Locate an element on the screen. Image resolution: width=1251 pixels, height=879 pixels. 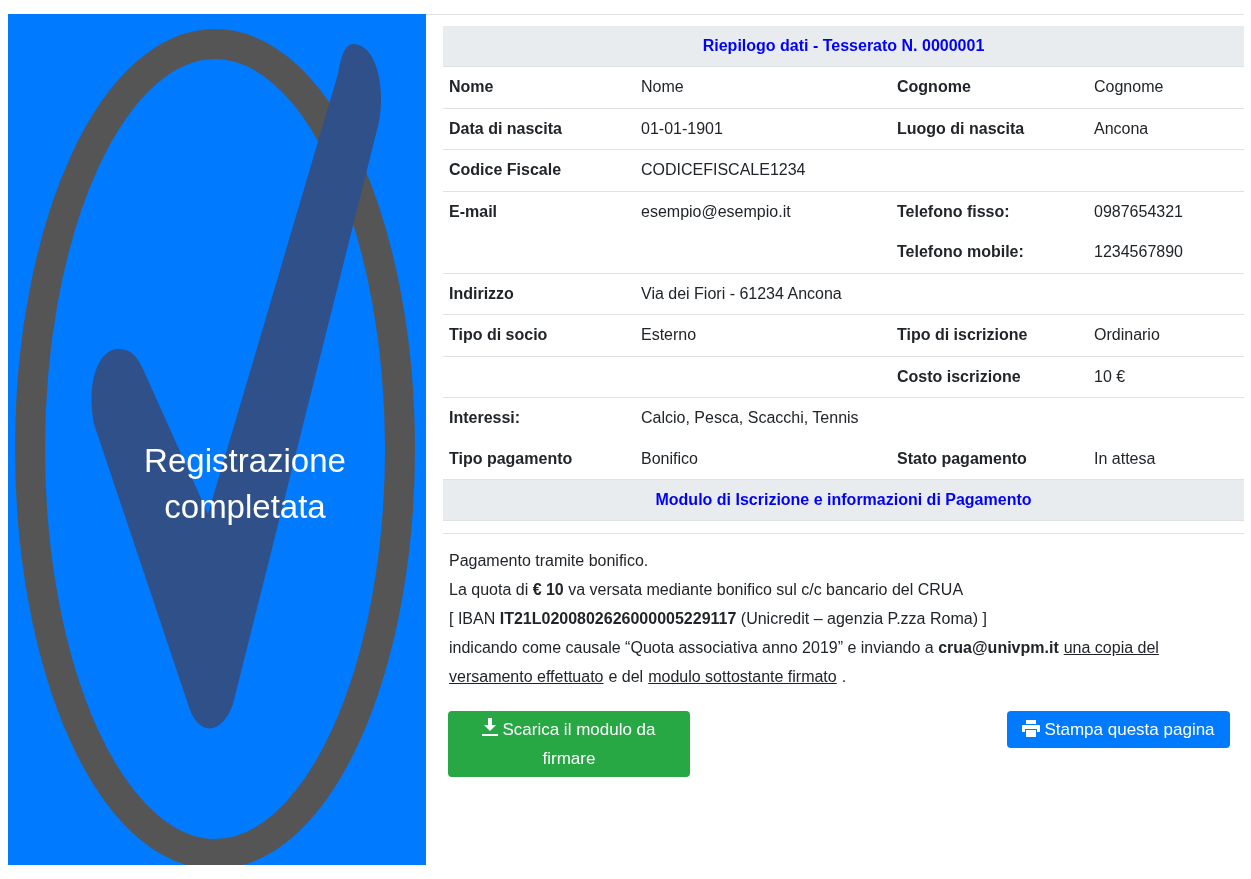
section-header: Modulo di Iscrizione e informazioni di Pagamento is located at coordinates (843, 500).